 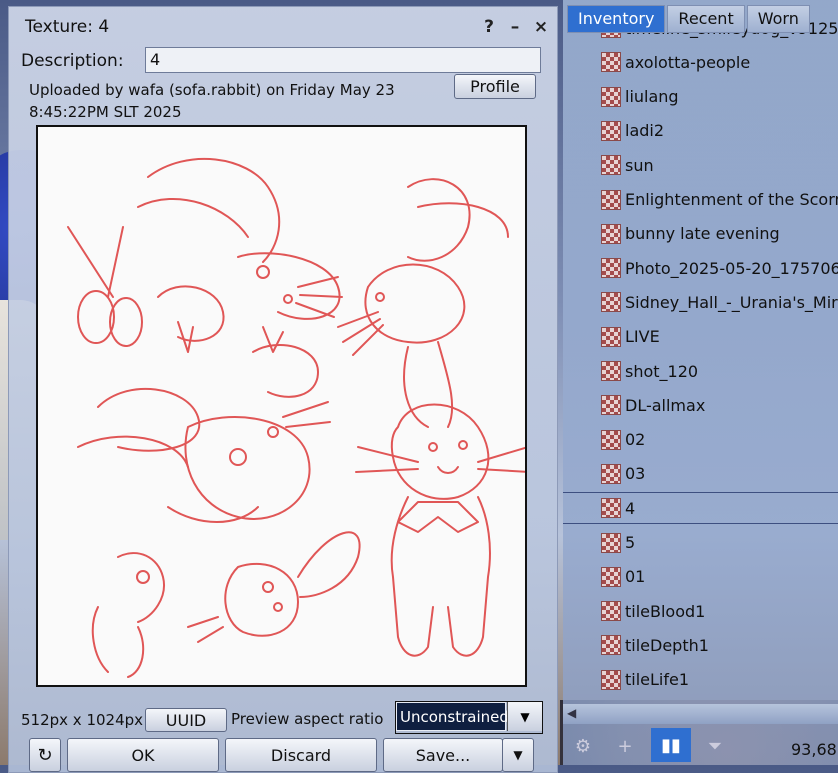 What do you see at coordinates (662, 371) in the screenshot?
I see `inventory-item-label: shot_120` at bounding box center [662, 371].